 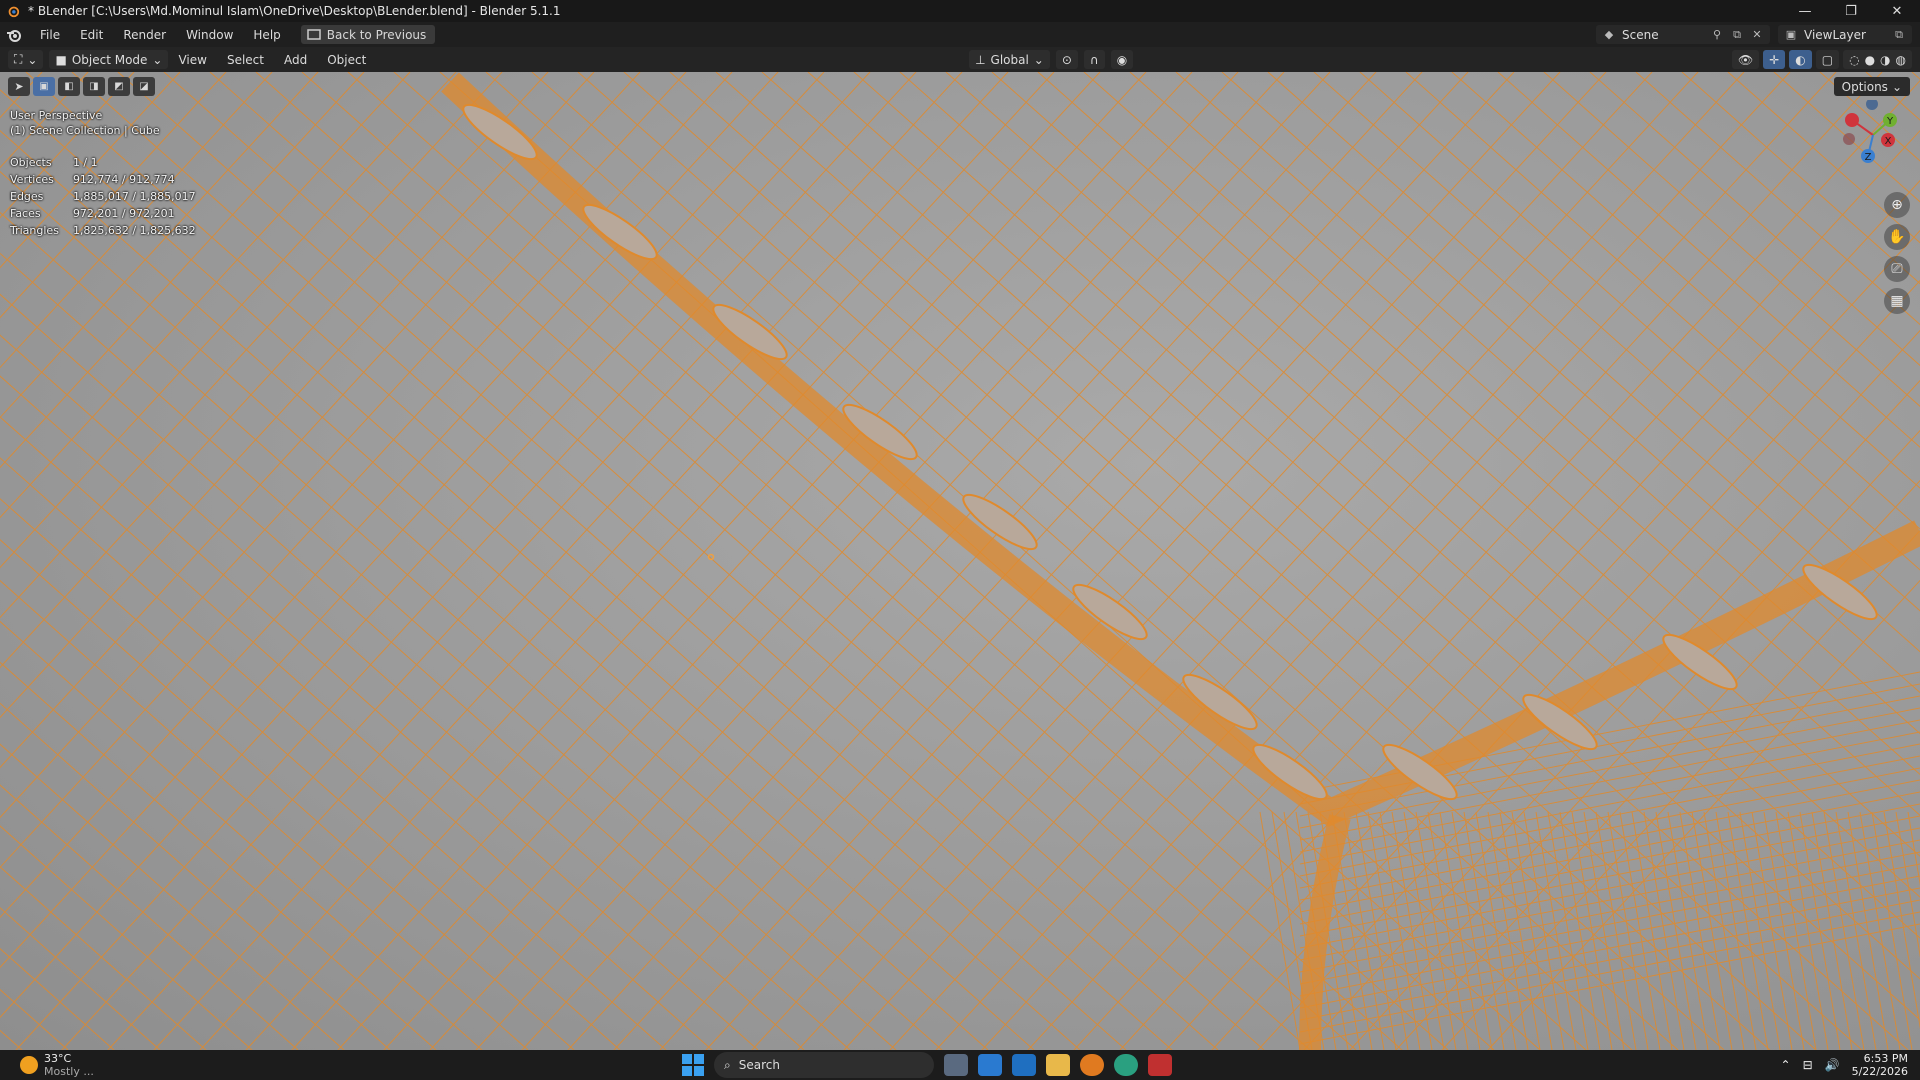 I want to click on menu-window: Window, so click(x=209, y=35).